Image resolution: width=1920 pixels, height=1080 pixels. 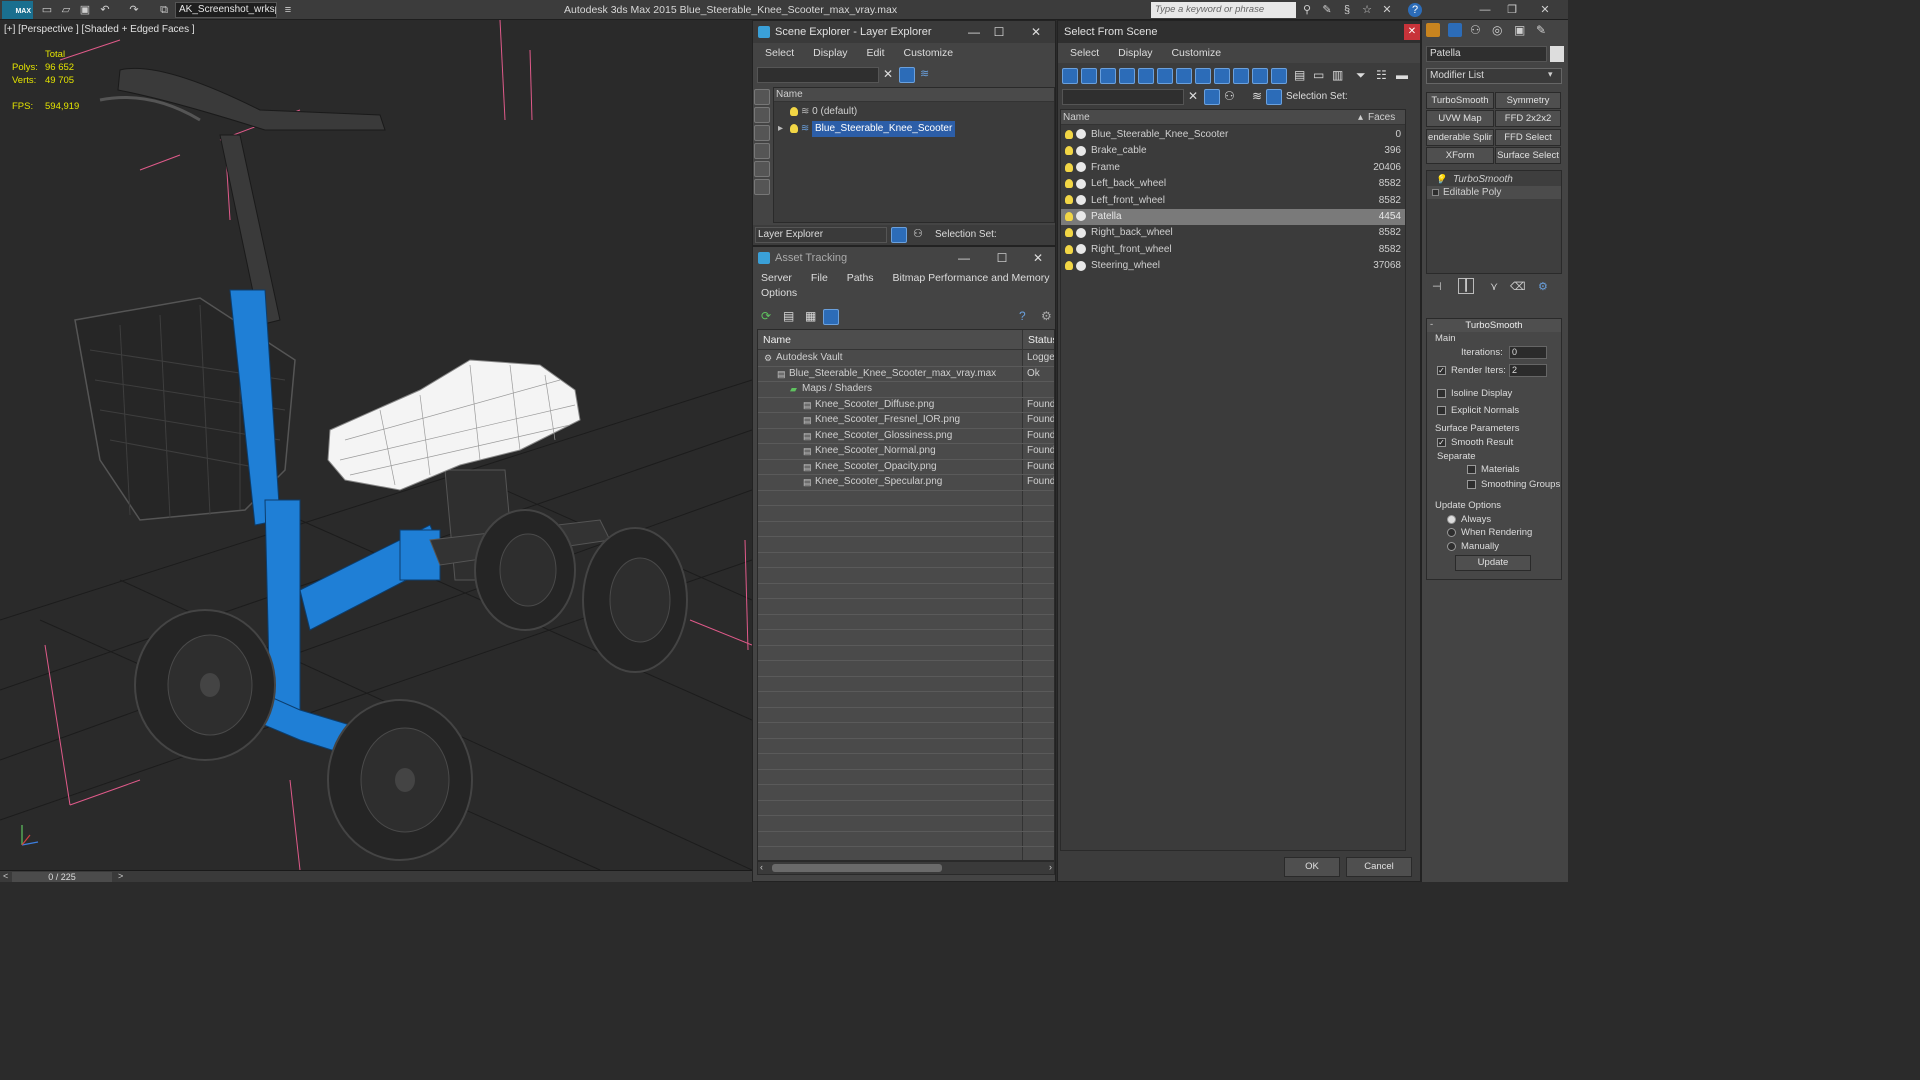 I want to click on object-row: Right_front_wheel 8582, so click(x=1233, y=250).